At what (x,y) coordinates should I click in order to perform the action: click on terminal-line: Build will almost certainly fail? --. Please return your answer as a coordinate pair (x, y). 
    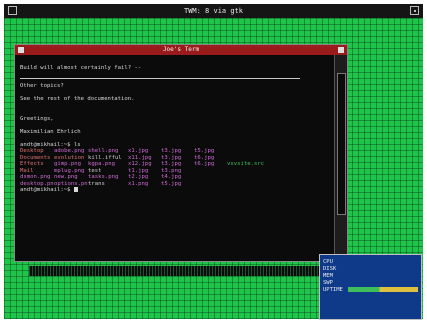
    Looking at the image, I should click on (81, 67).